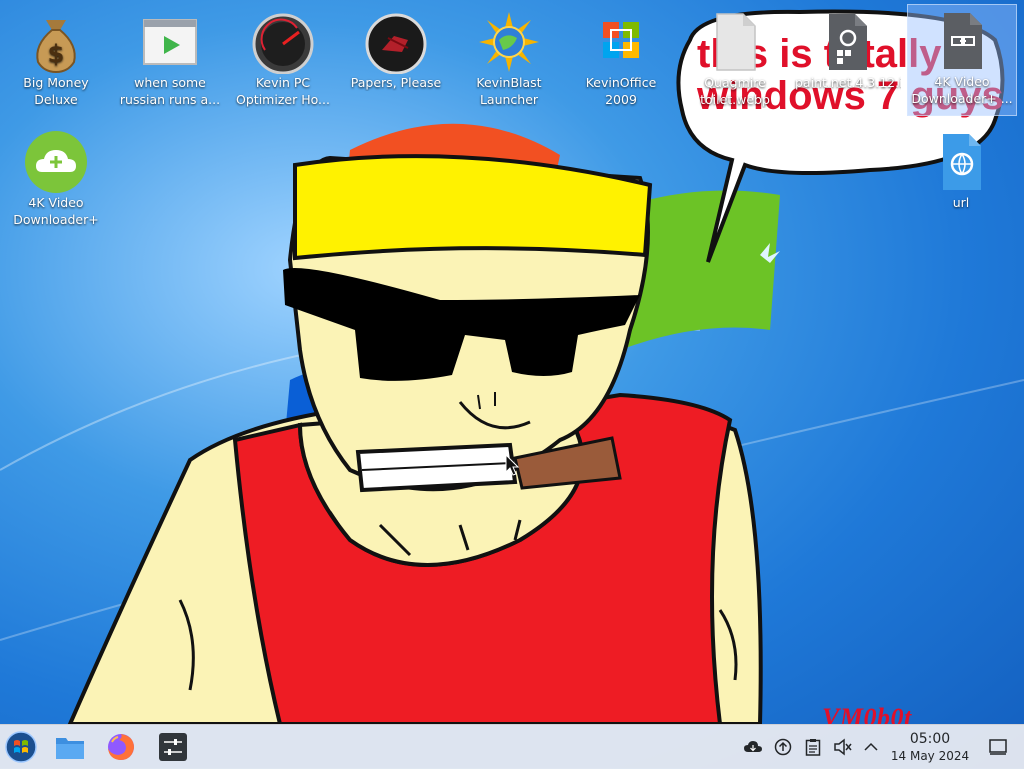 Image resolution: width=1024 pixels, height=769 pixels. I want to click on tray-updates, so click(783, 747).